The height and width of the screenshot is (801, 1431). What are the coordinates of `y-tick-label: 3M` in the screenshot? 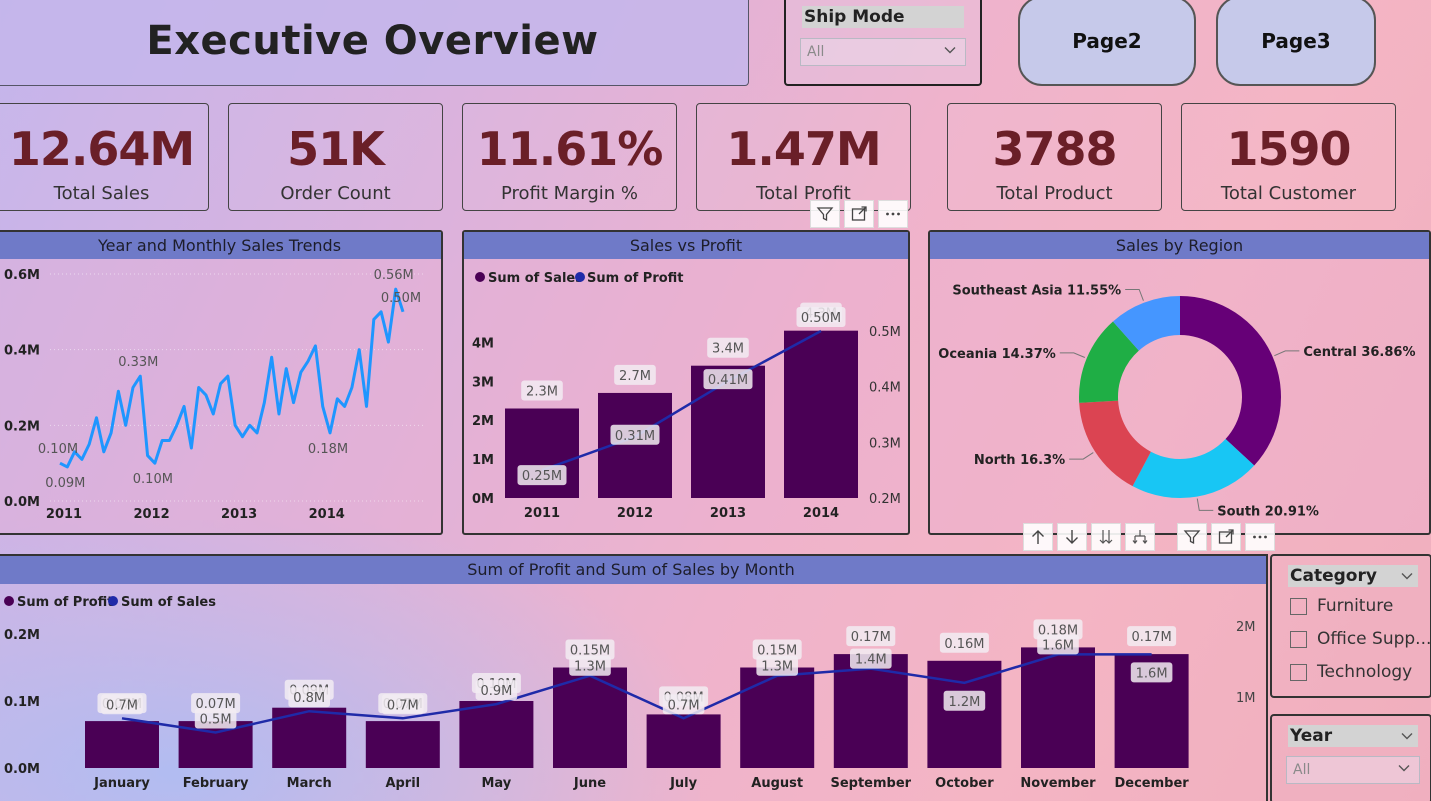 It's located at (483, 382).